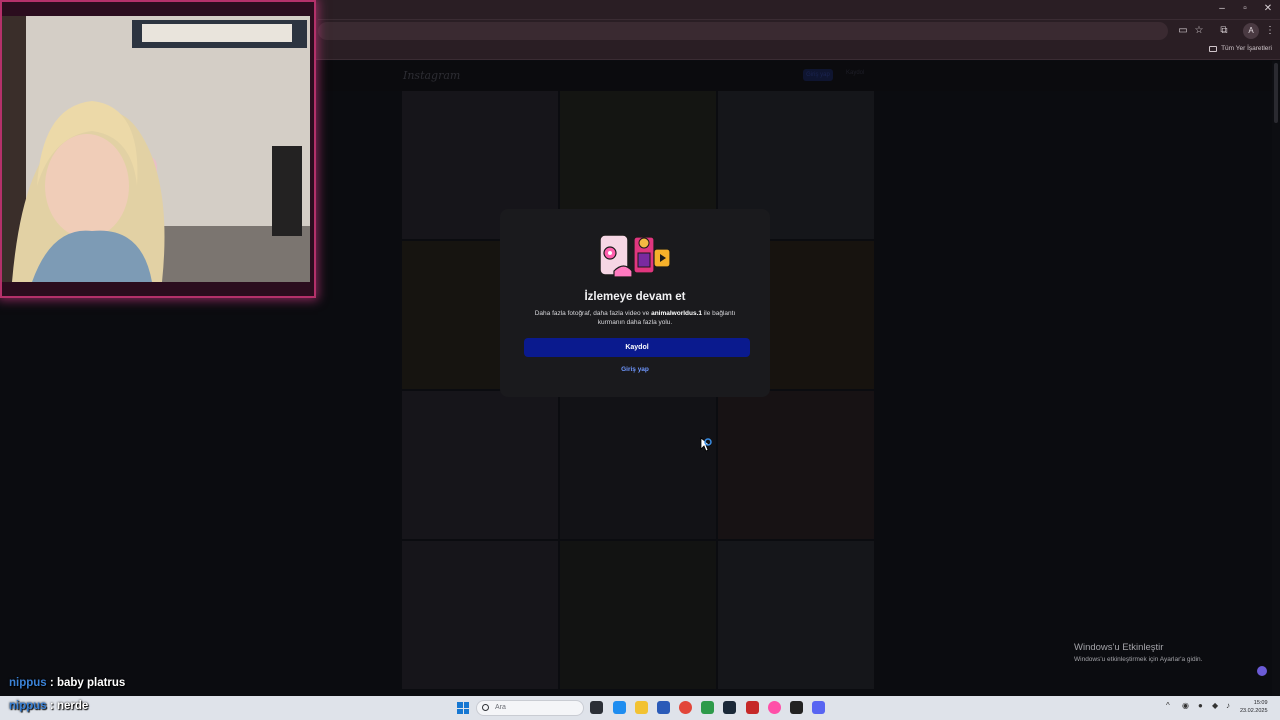 The image size is (1280, 720). Describe the element at coordinates (1183, 31) in the screenshot. I see `install-app-icon: ▭` at that location.